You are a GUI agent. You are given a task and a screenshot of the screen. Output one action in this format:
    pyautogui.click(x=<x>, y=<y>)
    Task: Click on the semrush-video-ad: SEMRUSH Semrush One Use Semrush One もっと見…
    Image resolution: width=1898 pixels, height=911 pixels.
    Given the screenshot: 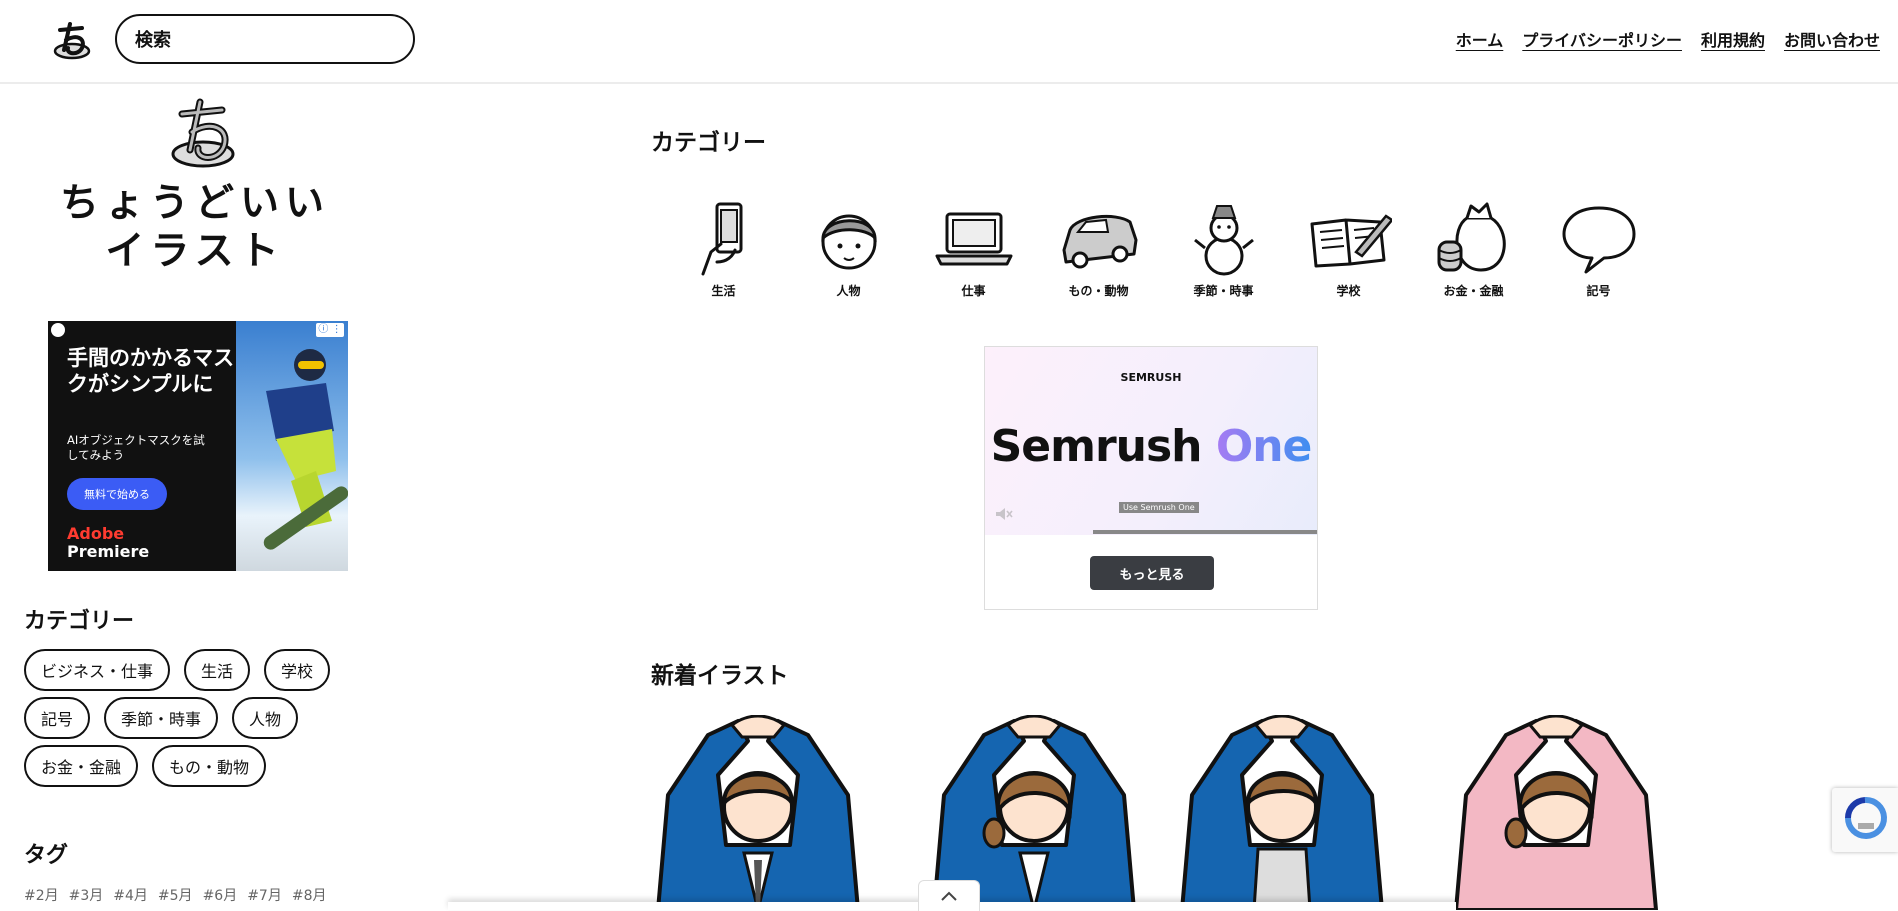 What is the action you would take?
    pyautogui.click(x=1151, y=478)
    